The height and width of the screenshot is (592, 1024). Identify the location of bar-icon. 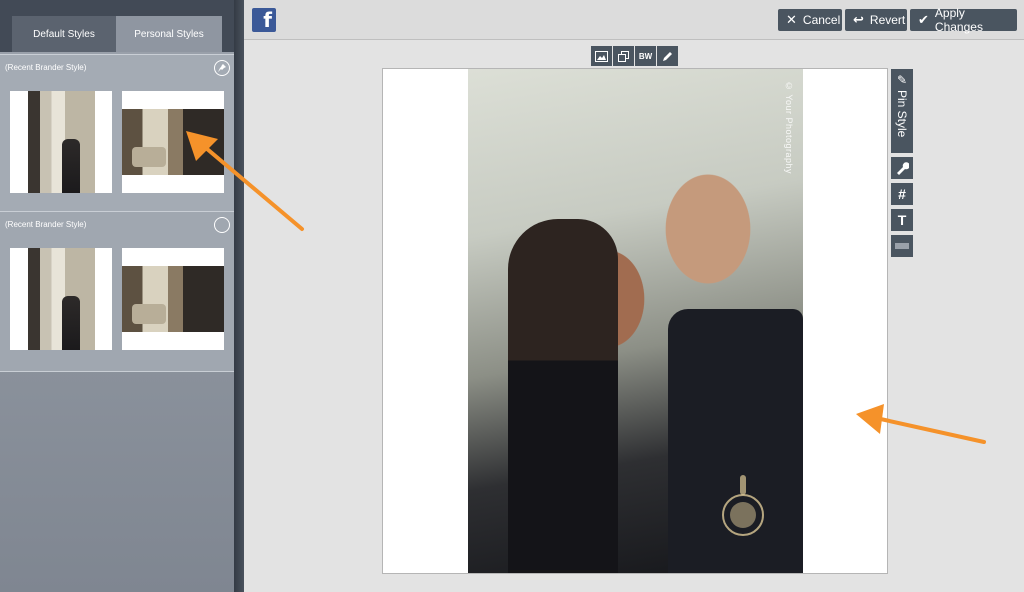
(902, 246).